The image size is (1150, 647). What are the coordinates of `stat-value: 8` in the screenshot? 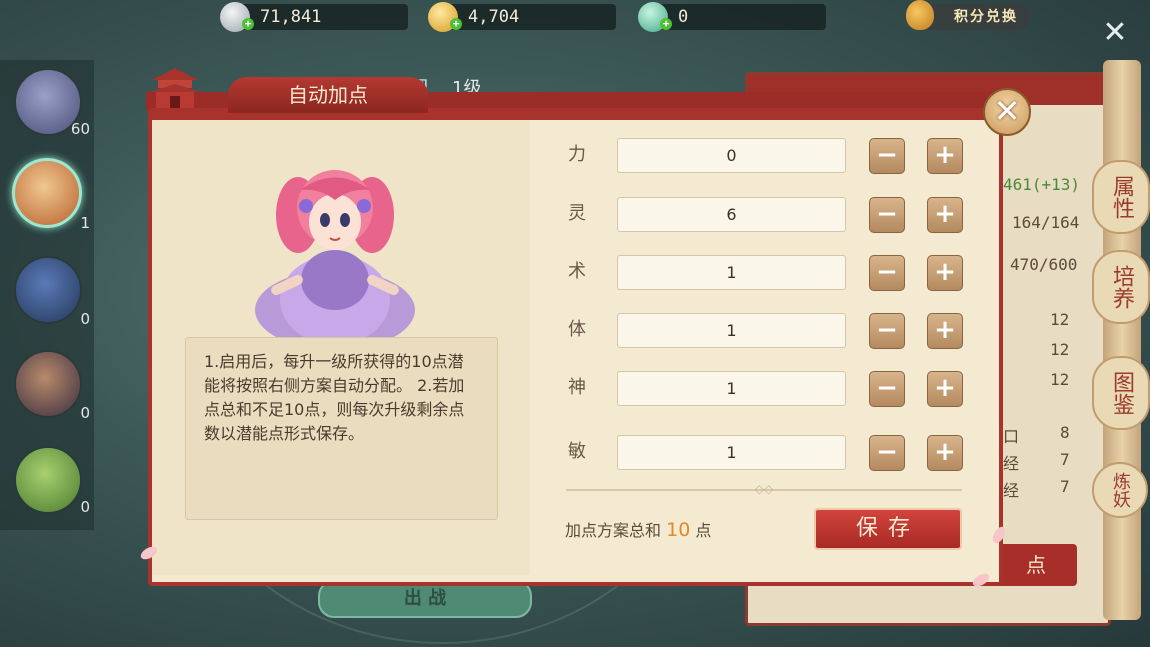 It's located at (1065, 432).